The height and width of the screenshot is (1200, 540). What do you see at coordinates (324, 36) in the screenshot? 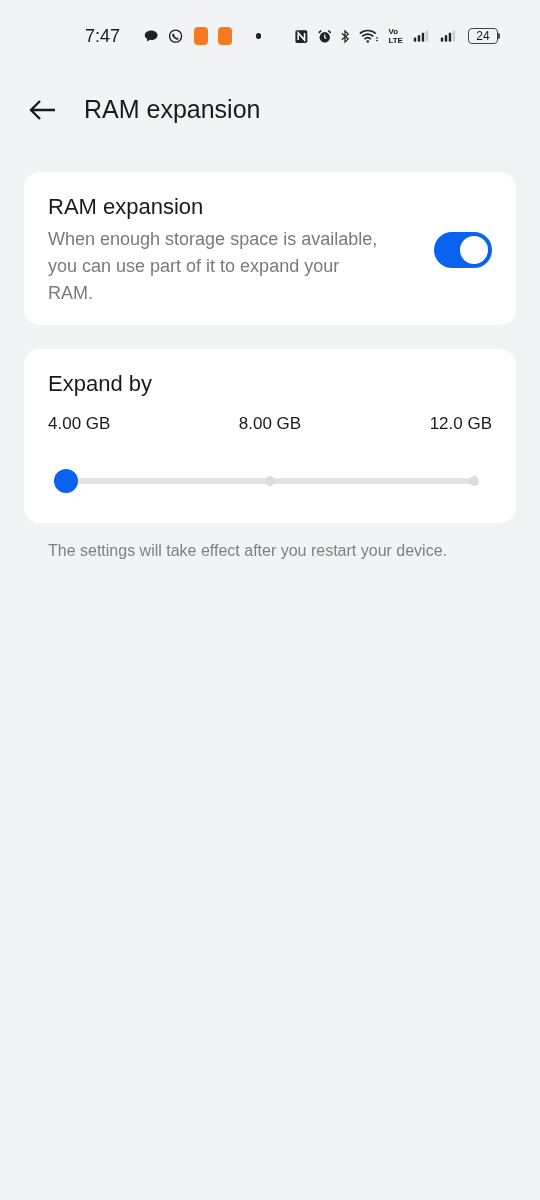
I see `alarm-clock-icon` at bounding box center [324, 36].